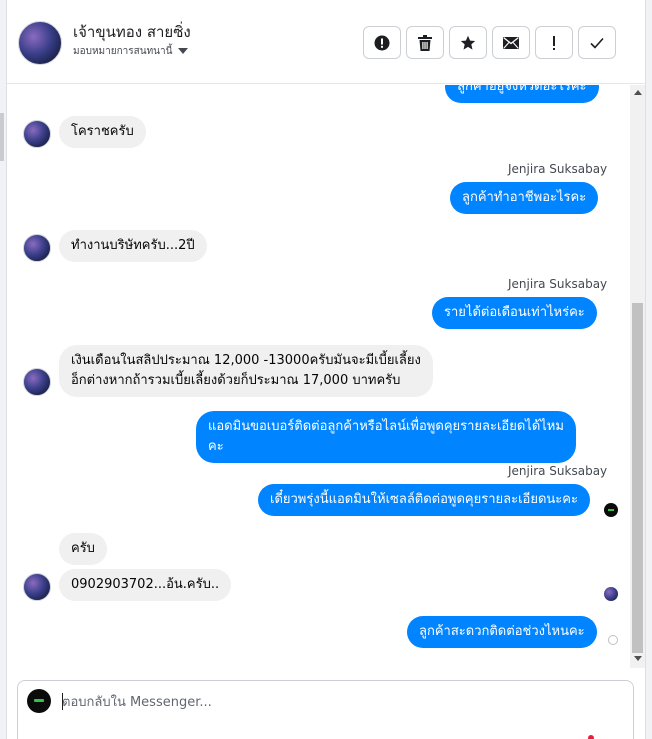 This screenshot has height=739, width=652. Describe the element at coordinates (145, 585) in the screenshot. I see `message-incoming: 0902903702...อ้น.ครับ..` at that location.